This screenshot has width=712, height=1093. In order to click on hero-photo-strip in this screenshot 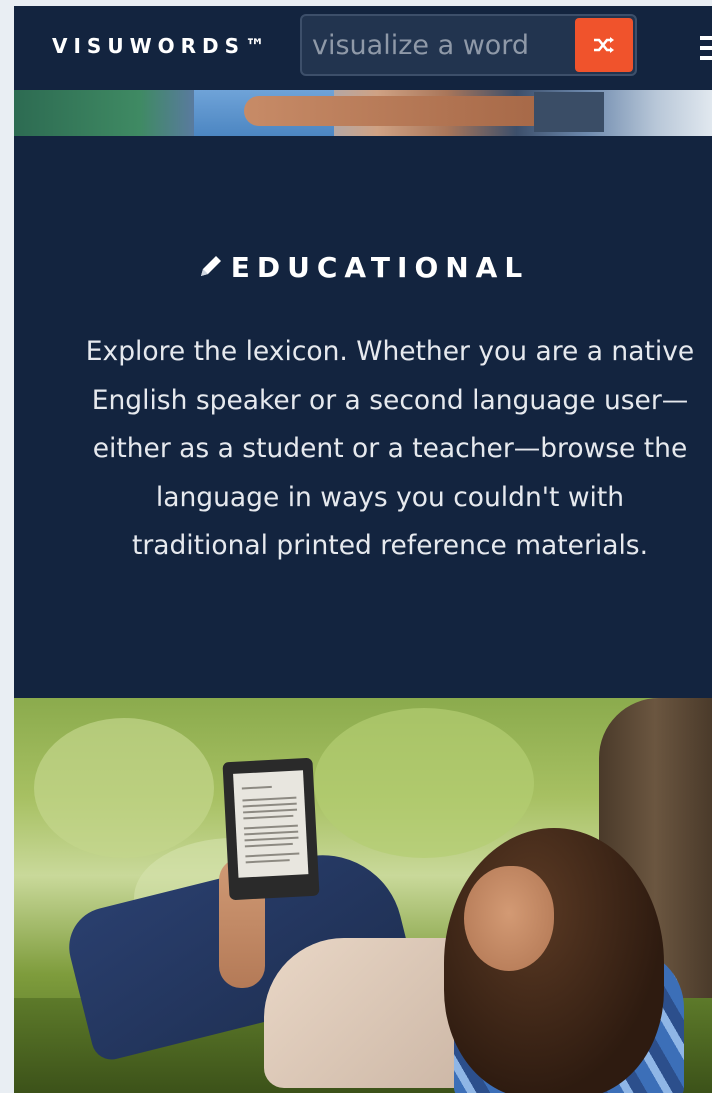, I will do `click(363, 113)`.